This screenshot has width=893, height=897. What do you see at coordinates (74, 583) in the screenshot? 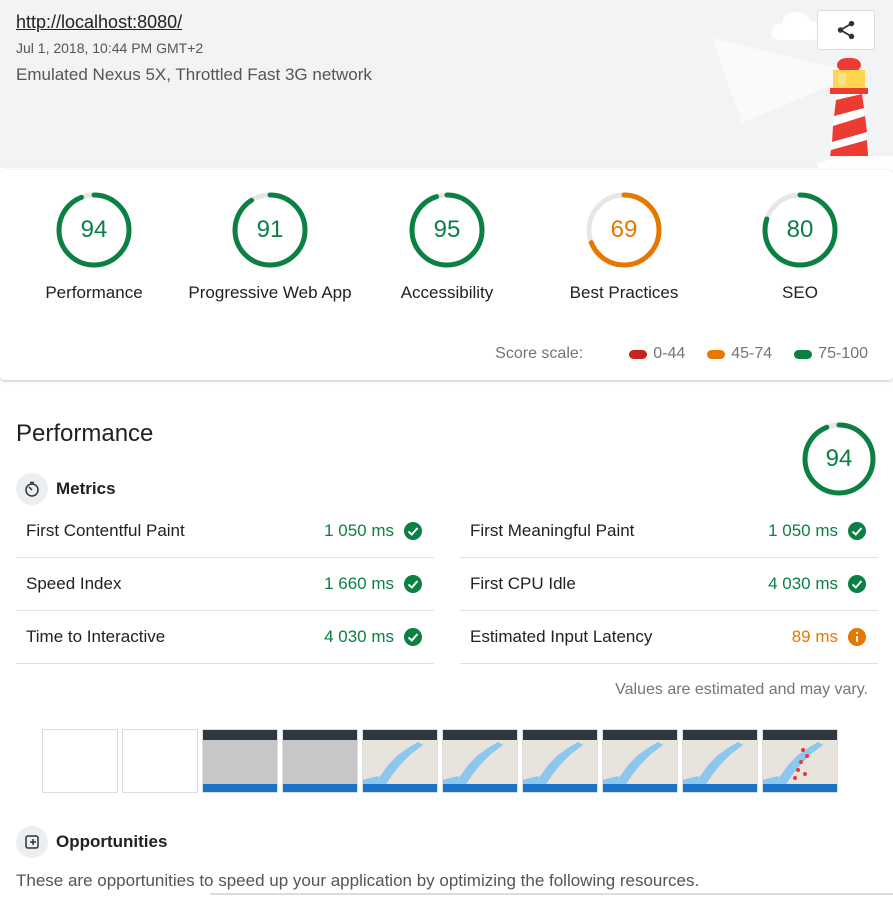
I see `metric-name: Speed Index` at bounding box center [74, 583].